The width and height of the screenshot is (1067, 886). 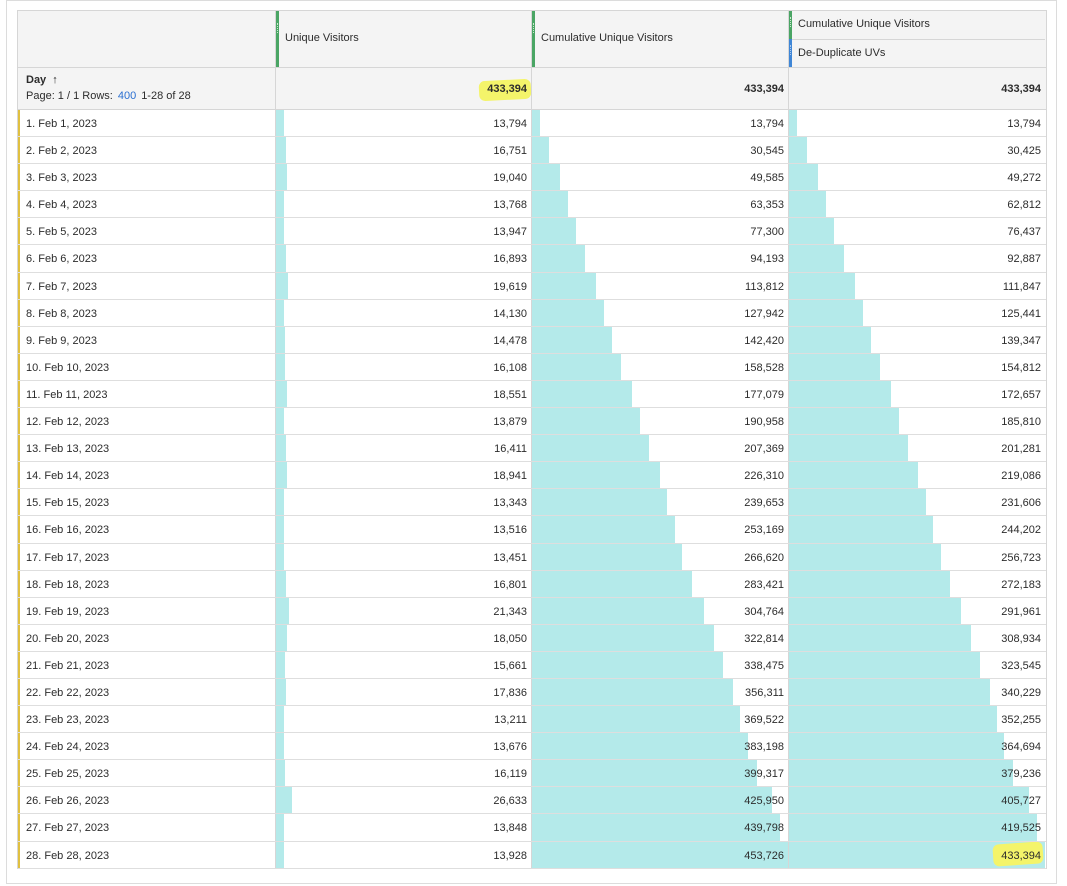 I want to click on day-cell: 1. Feb 1, 2023, so click(x=61, y=124).